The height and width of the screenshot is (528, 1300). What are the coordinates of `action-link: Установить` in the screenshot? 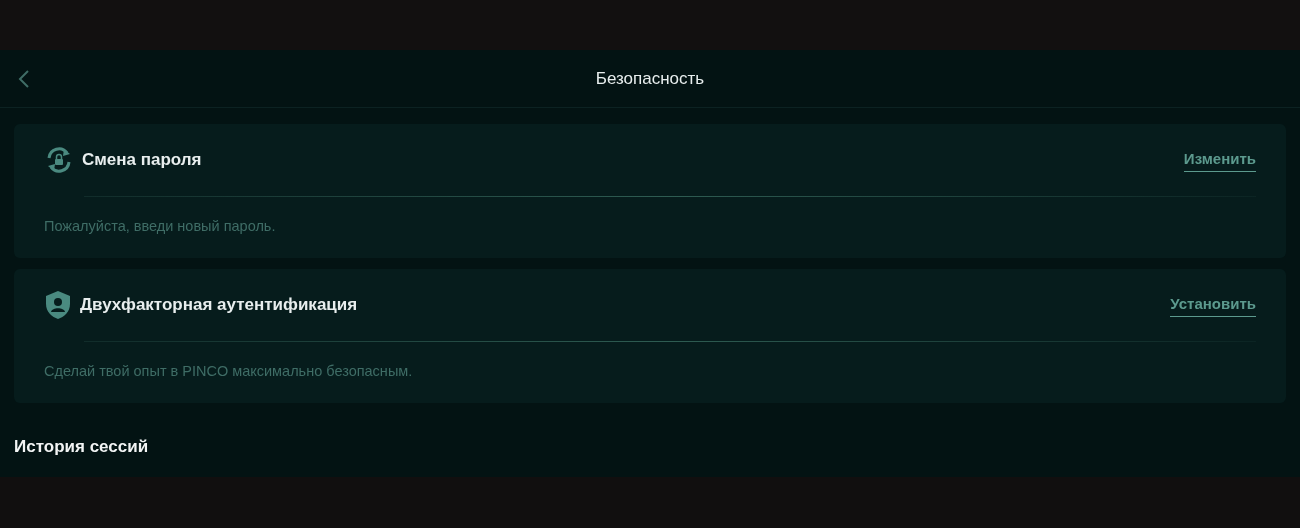 It's located at (1213, 304).